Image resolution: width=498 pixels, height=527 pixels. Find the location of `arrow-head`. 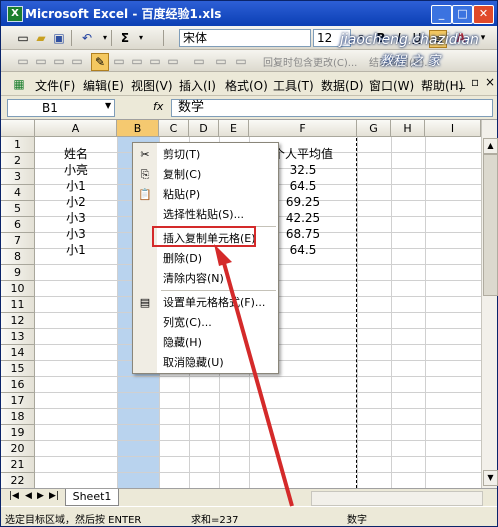

arrow-head is located at coordinates (223, 255).